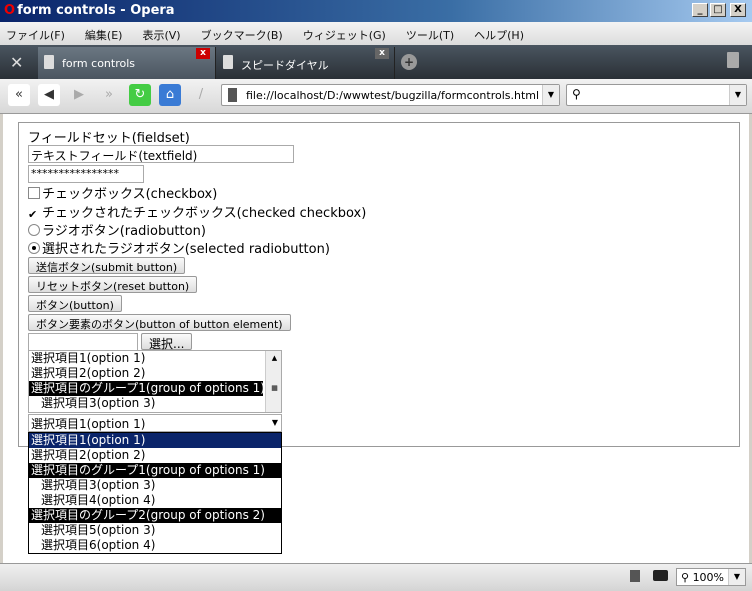 This screenshot has width=752, height=591. I want to click on dropdown-option: 選択項目5(option 3), so click(155, 530).